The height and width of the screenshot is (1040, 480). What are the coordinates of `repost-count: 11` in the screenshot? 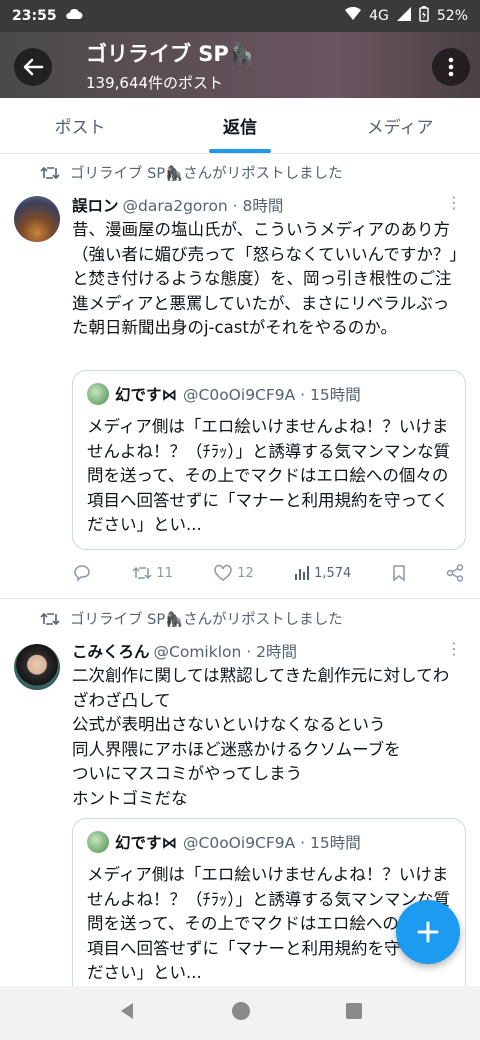 It's located at (164, 573).